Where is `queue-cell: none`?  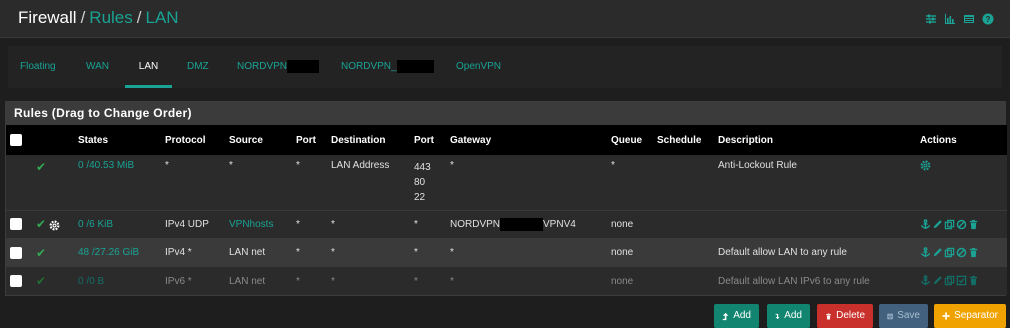 queue-cell: none is located at coordinates (622, 224).